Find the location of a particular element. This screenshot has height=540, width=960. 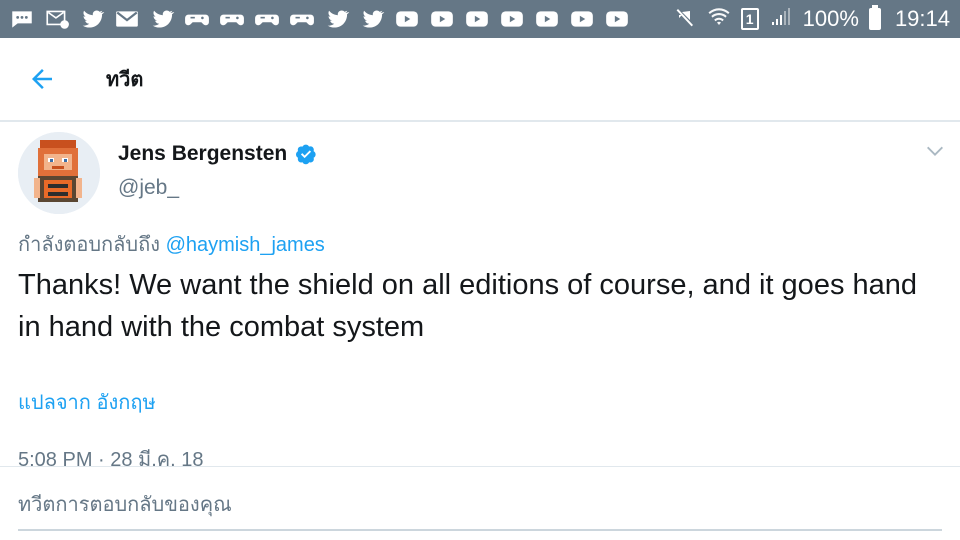

system-status: 1 100% 19:14 is located at coordinates (816, 19).